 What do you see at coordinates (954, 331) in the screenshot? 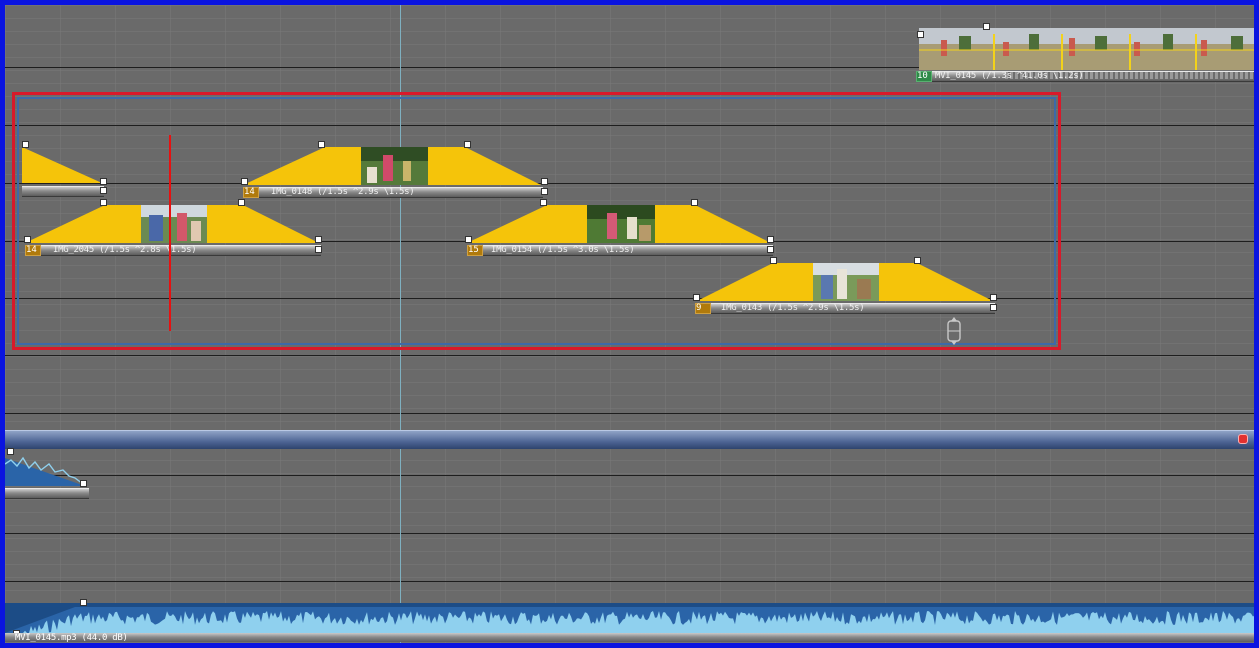
I see `move-cursor-icon` at bounding box center [954, 331].